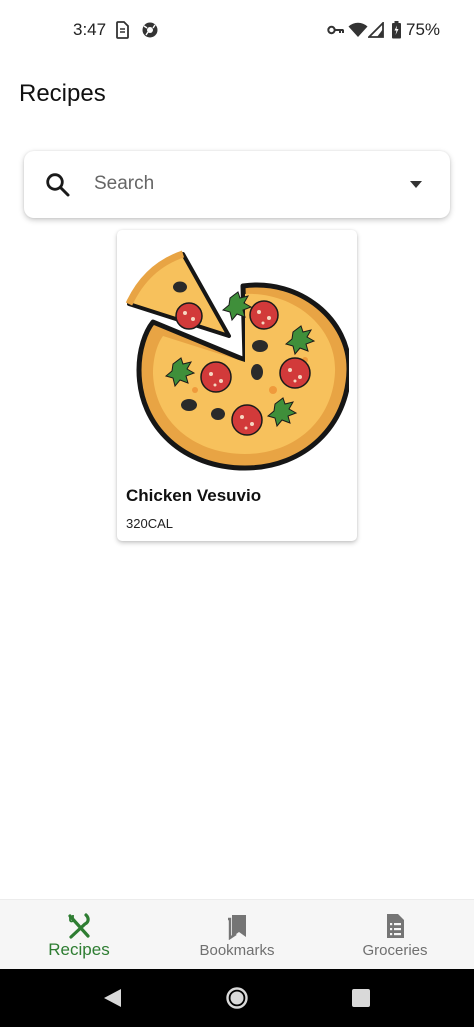  I want to click on nav-label-bookmarks: Bookmarks, so click(237, 950).